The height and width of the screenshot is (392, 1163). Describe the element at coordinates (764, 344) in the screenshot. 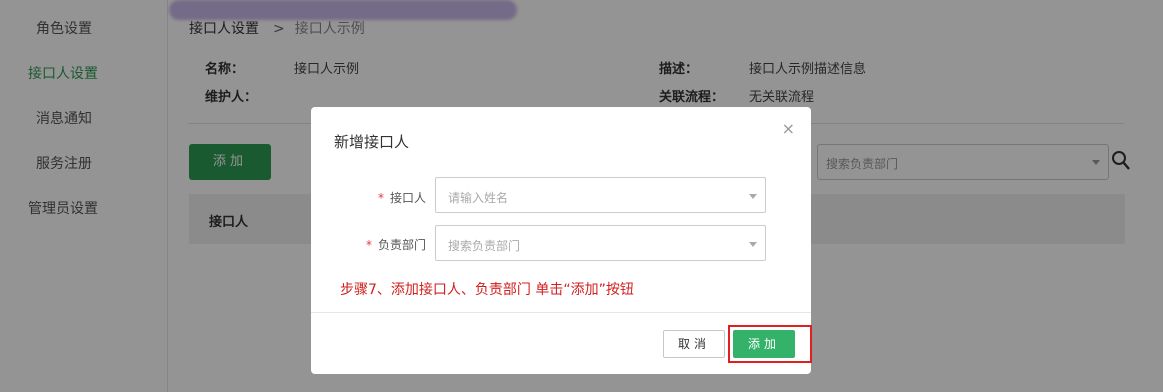

I see `confirm-add-button: 添加` at that location.